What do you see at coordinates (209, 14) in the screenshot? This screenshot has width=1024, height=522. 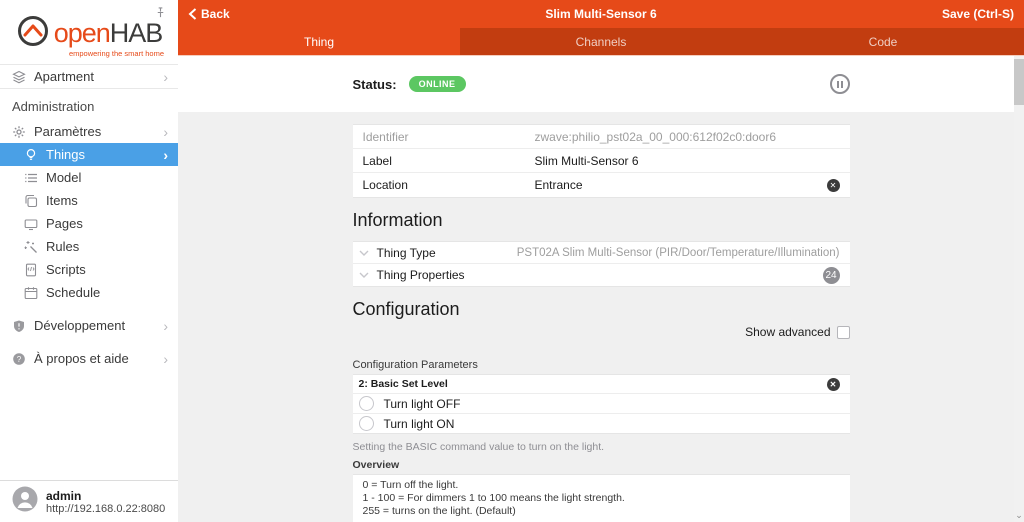 I see `back-button: Back` at bounding box center [209, 14].